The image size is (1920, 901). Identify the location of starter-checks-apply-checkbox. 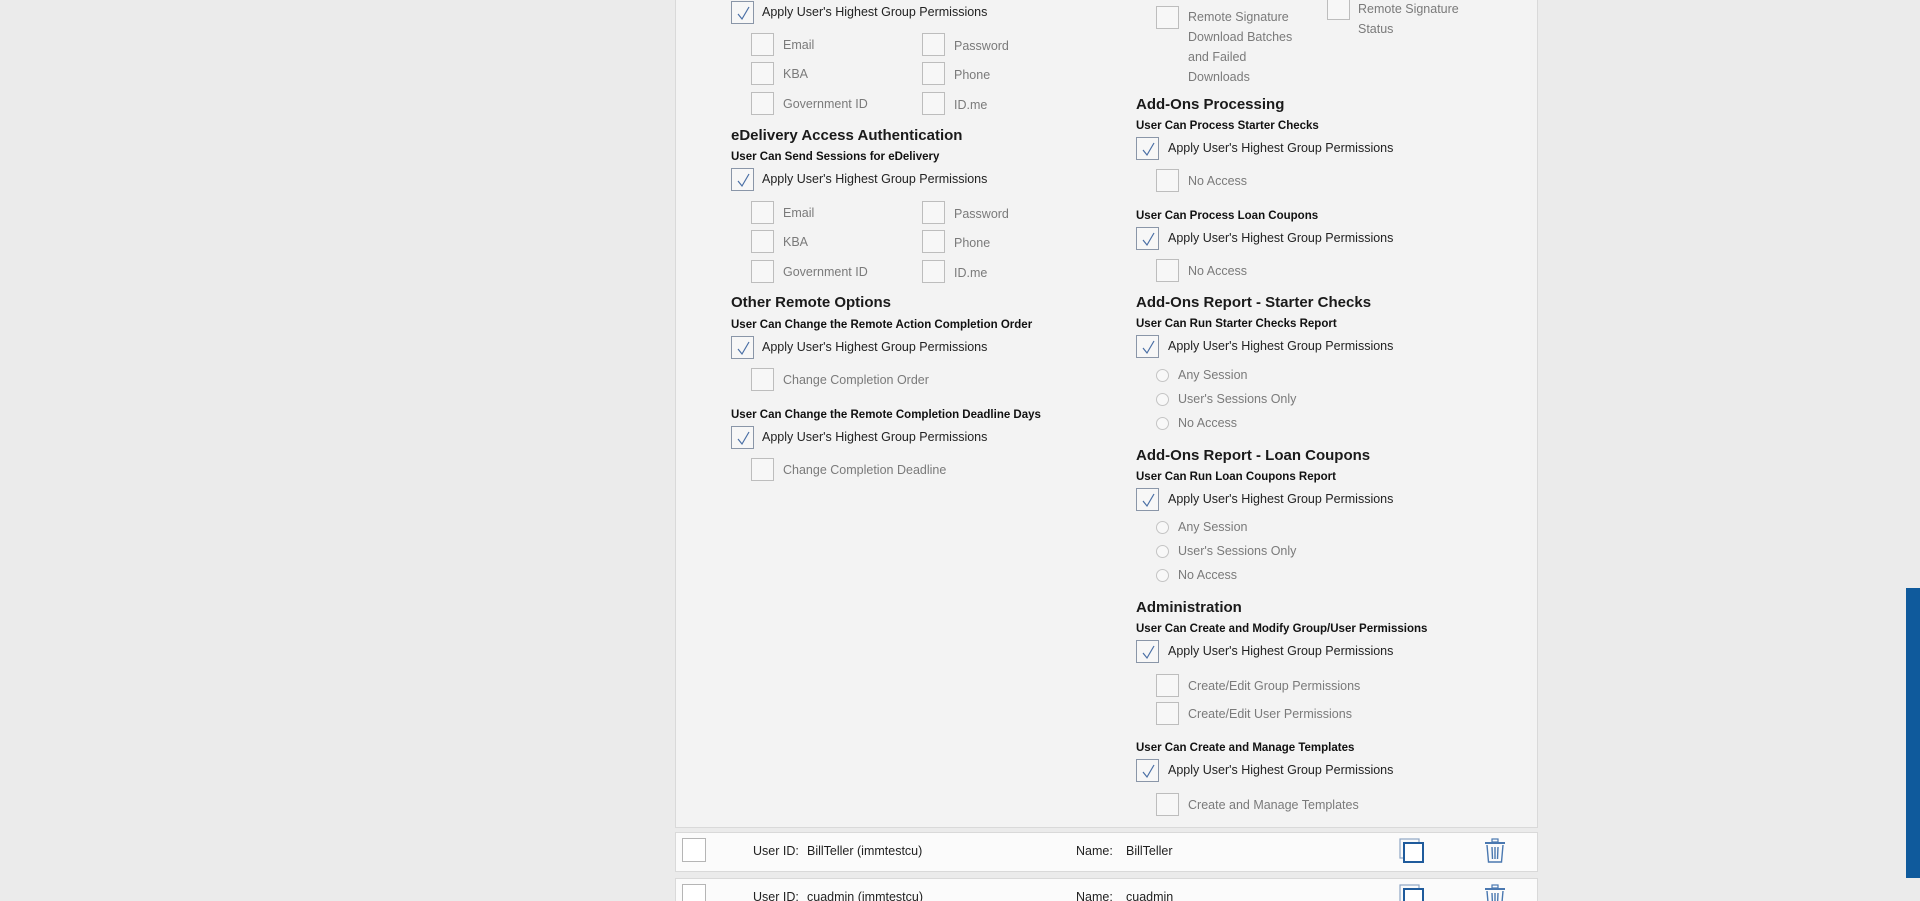
(1147, 148).